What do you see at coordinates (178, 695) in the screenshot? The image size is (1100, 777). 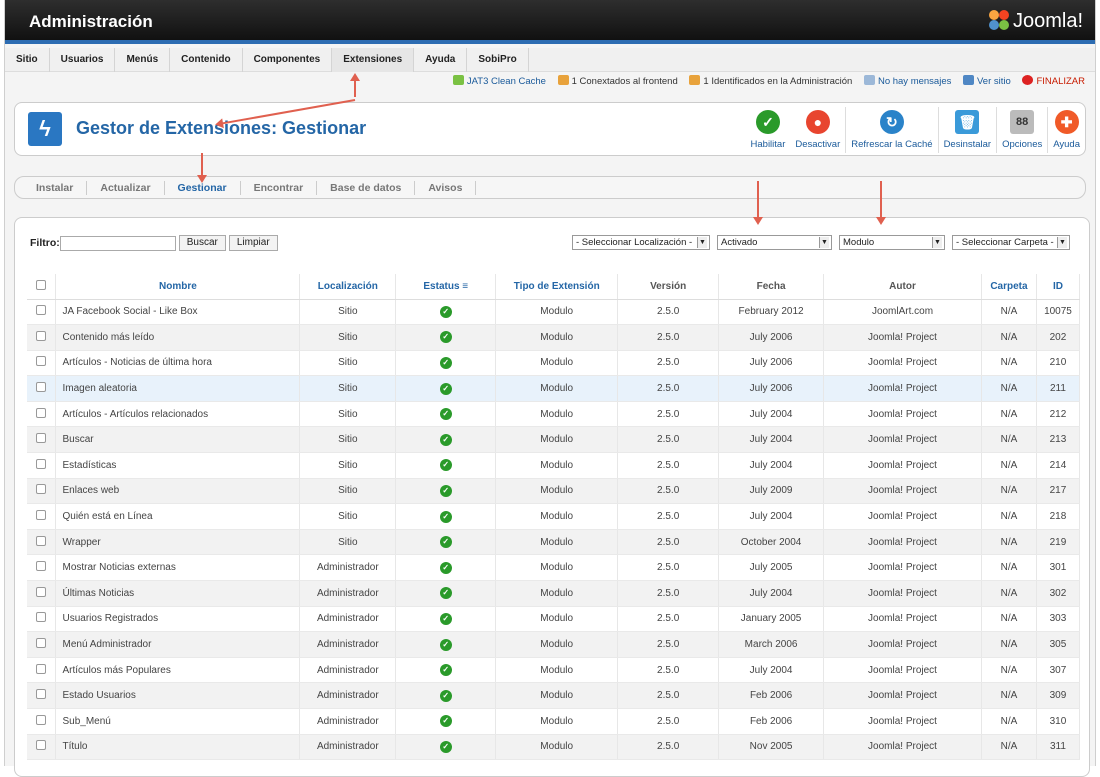 I see `extension-name: Estado Usuarios` at bounding box center [178, 695].